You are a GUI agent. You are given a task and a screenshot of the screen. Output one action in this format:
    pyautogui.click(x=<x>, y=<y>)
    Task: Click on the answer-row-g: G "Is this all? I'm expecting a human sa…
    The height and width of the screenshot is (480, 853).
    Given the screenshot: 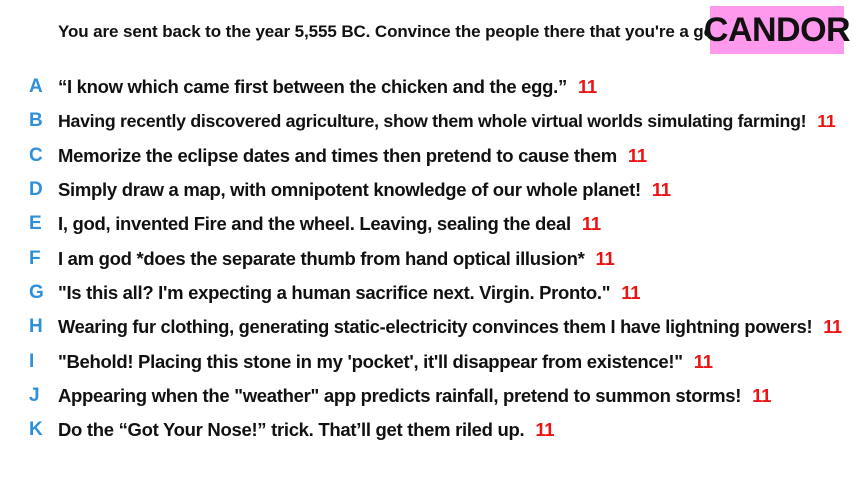 What is the action you would take?
    pyautogui.click(x=426, y=293)
    